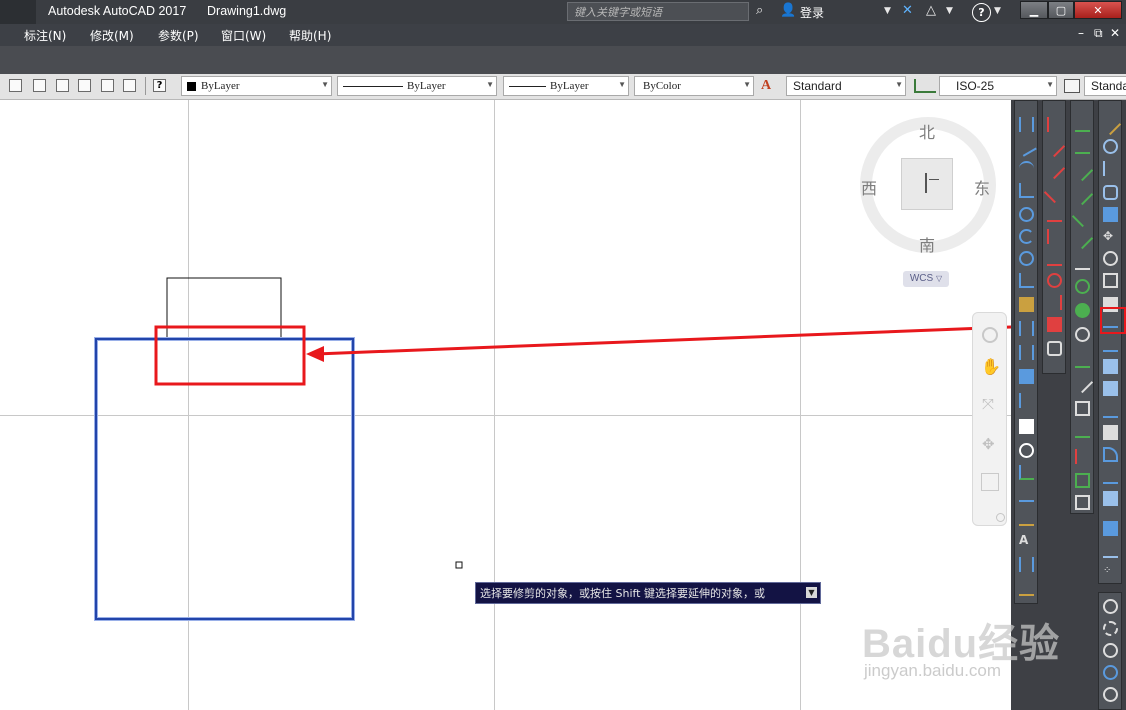  What do you see at coordinates (1105, 86) in the screenshot?
I see `table-style-select: Standa` at bounding box center [1105, 86].